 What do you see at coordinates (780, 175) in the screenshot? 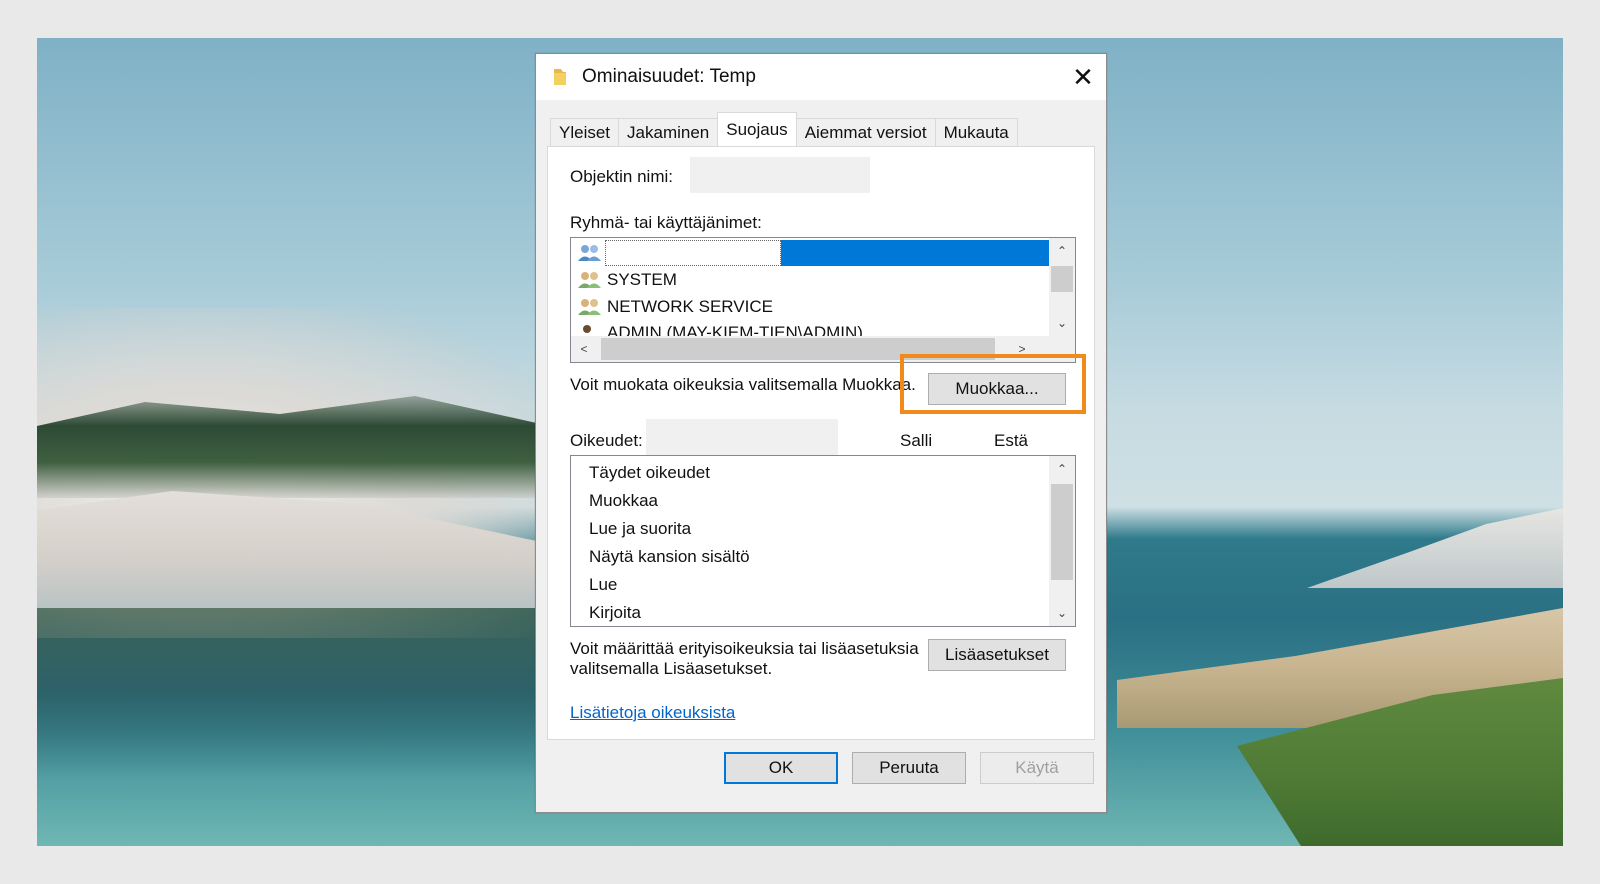
I see `object-name-redacted` at bounding box center [780, 175].